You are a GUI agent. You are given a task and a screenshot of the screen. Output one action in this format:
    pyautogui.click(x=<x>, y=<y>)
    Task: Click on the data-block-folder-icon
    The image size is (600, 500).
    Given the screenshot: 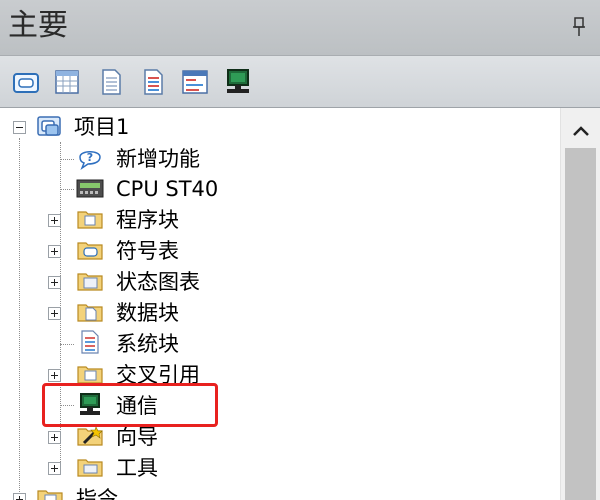 What is the action you would take?
    pyautogui.click(x=90, y=313)
    